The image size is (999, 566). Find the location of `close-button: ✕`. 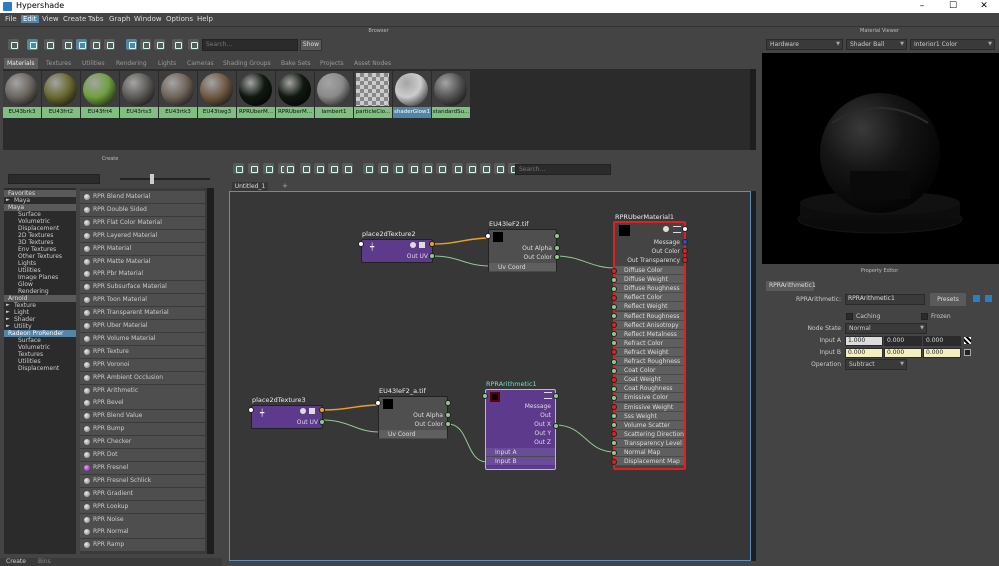

close-button: ✕ is located at coordinates (984, 6).